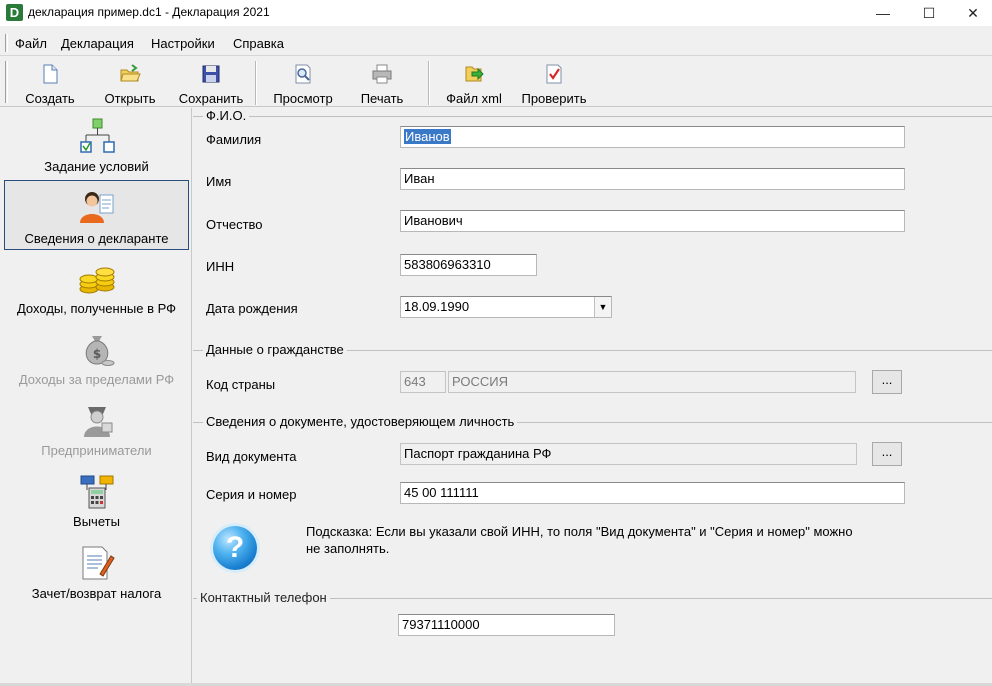 The width and height of the screenshot is (992, 686). I want to click on calculator-icon, so click(96, 492).